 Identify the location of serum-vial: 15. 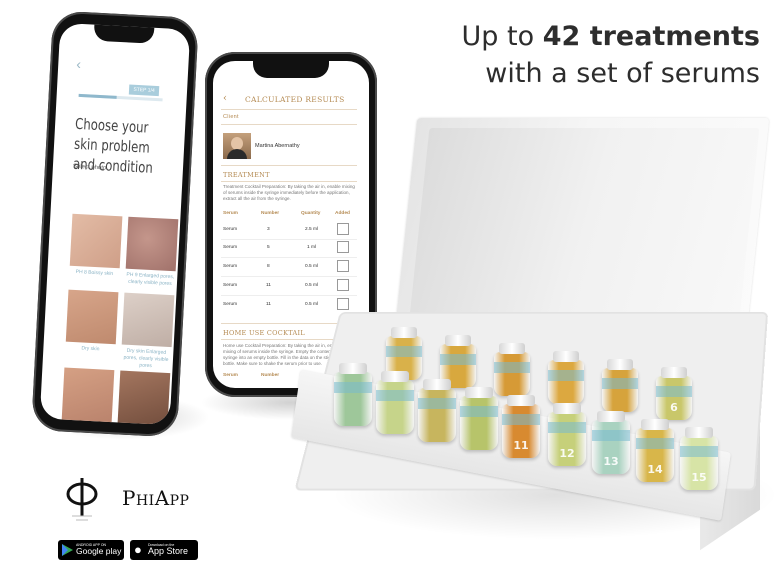
(699, 458).